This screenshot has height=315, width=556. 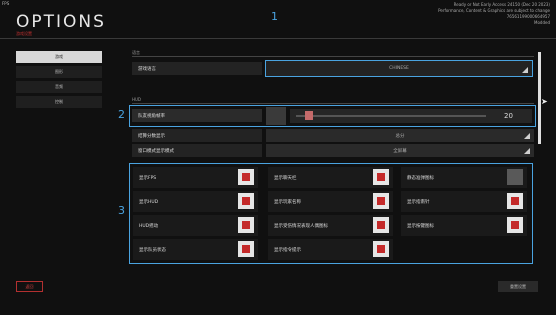 I want to click on reset-settings-button: 重置设置, so click(x=518, y=286).